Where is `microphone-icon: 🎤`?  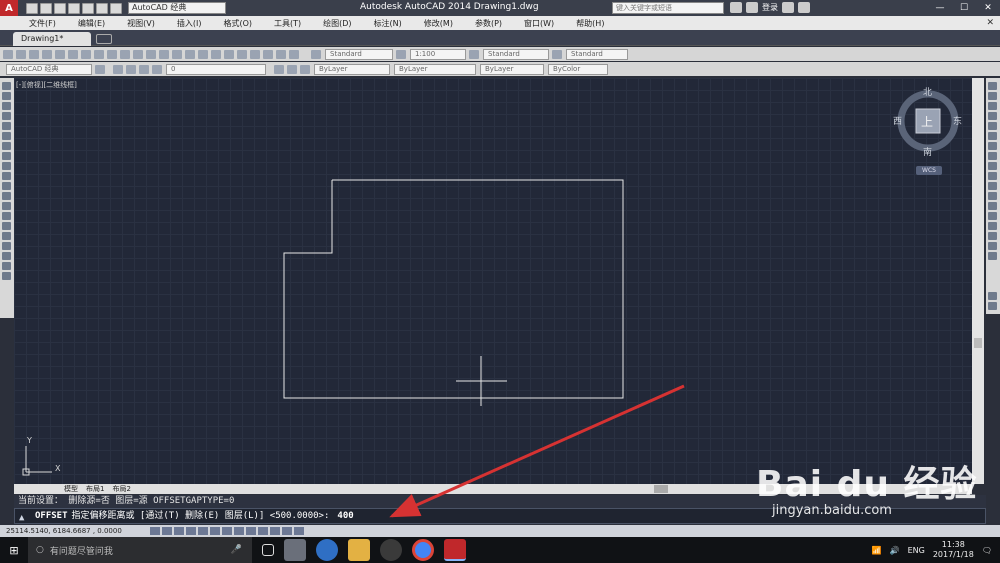 microphone-icon: 🎤 is located at coordinates (236, 550).